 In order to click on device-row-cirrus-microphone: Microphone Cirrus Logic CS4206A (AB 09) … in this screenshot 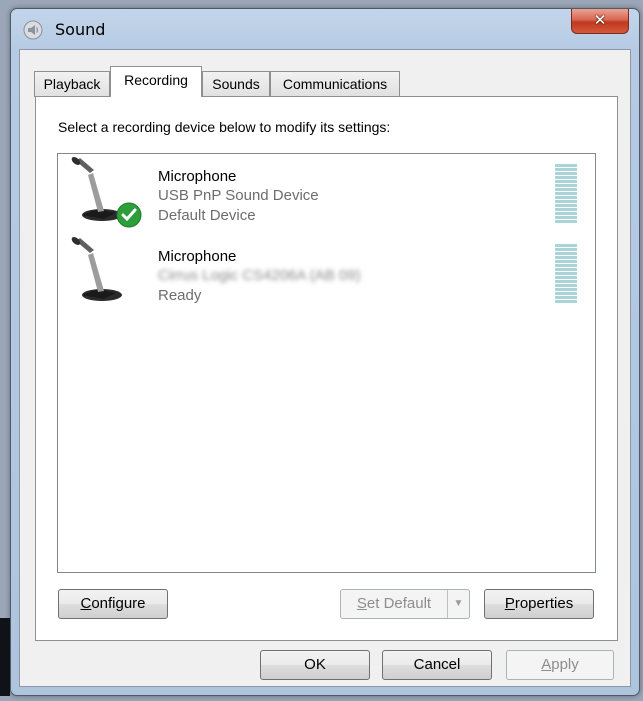, I will do `click(326, 274)`.